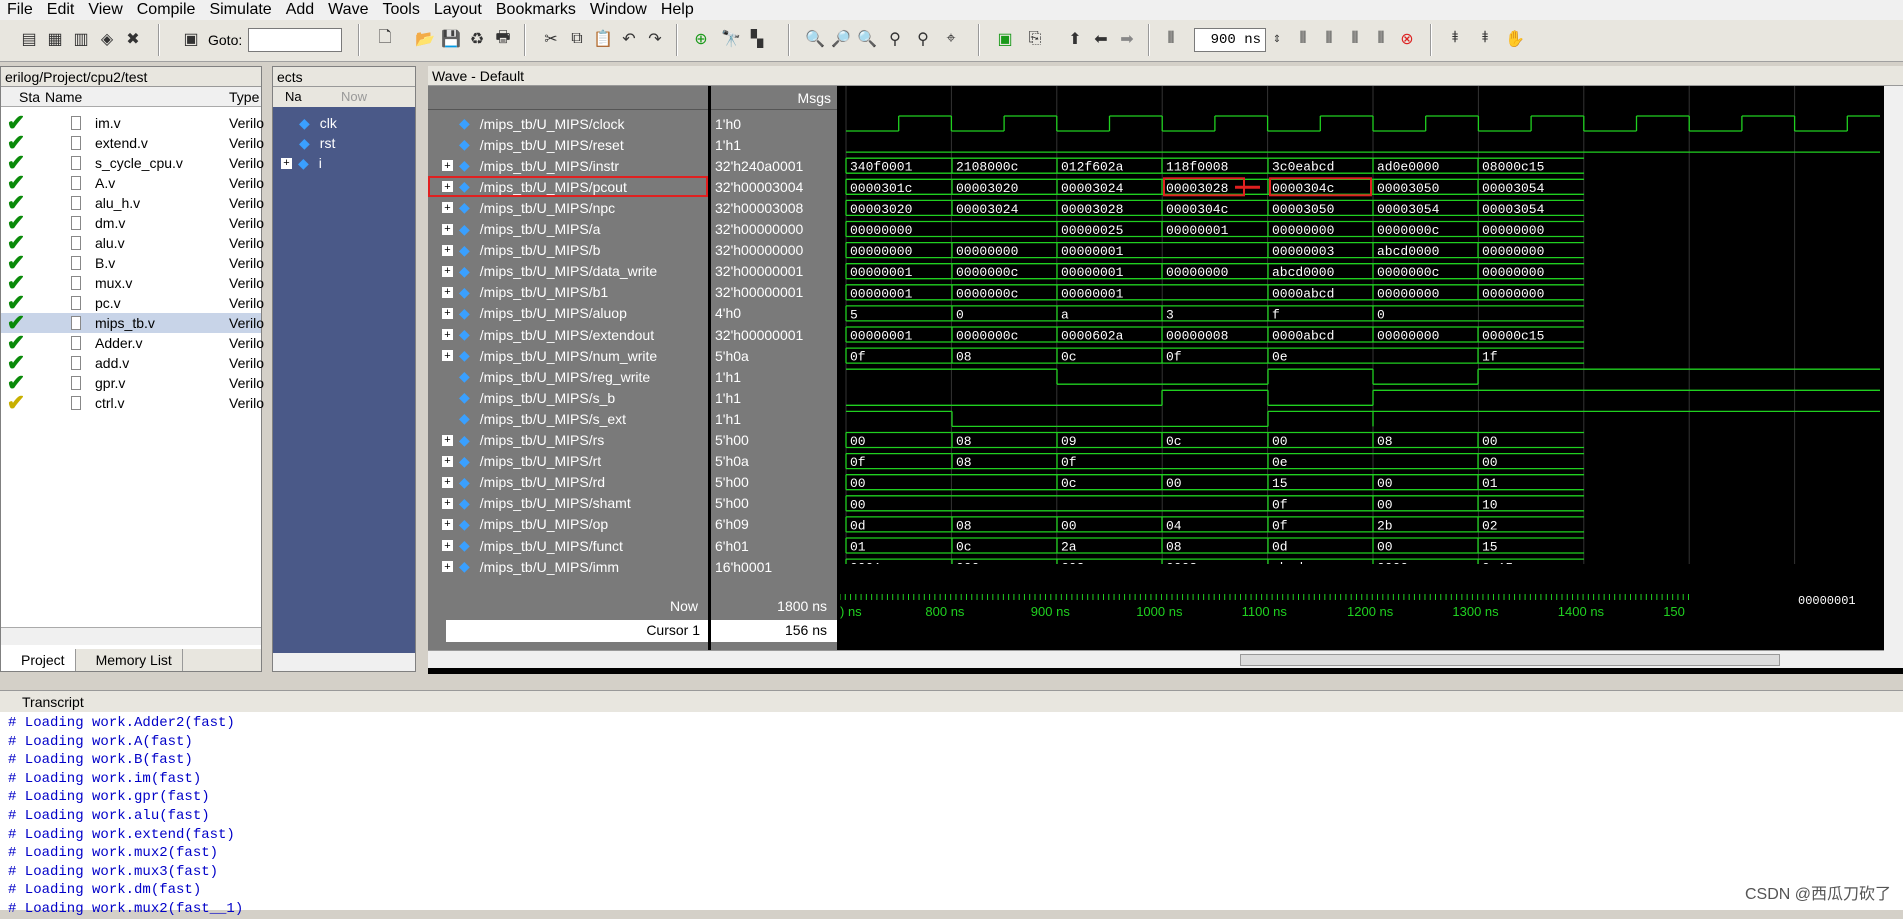  Describe the element at coordinates (1303, 39) in the screenshot. I see `run-icon: ⫴` at that location.